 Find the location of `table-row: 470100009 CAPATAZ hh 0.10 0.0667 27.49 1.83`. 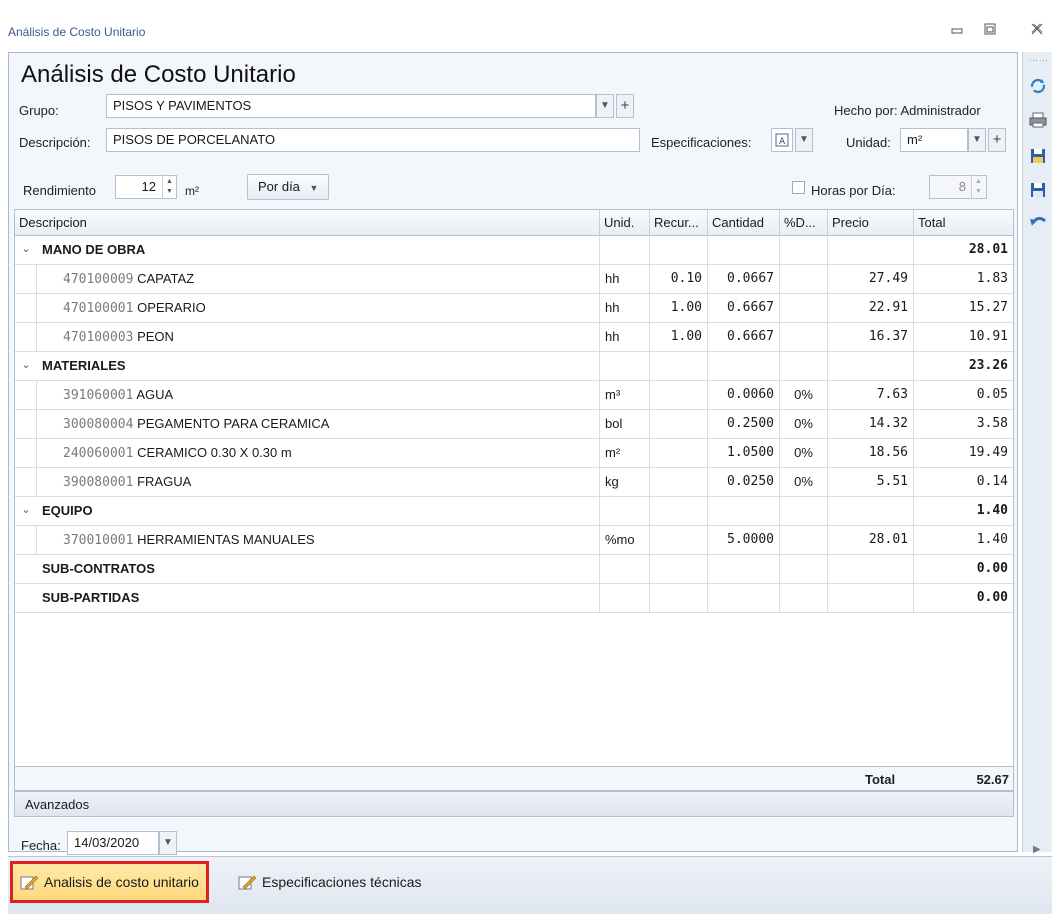

table-row: 470100009 CAPATAZ hh 0.10 0.0667 27.49 1.83 is located at coordinates (514, 279).